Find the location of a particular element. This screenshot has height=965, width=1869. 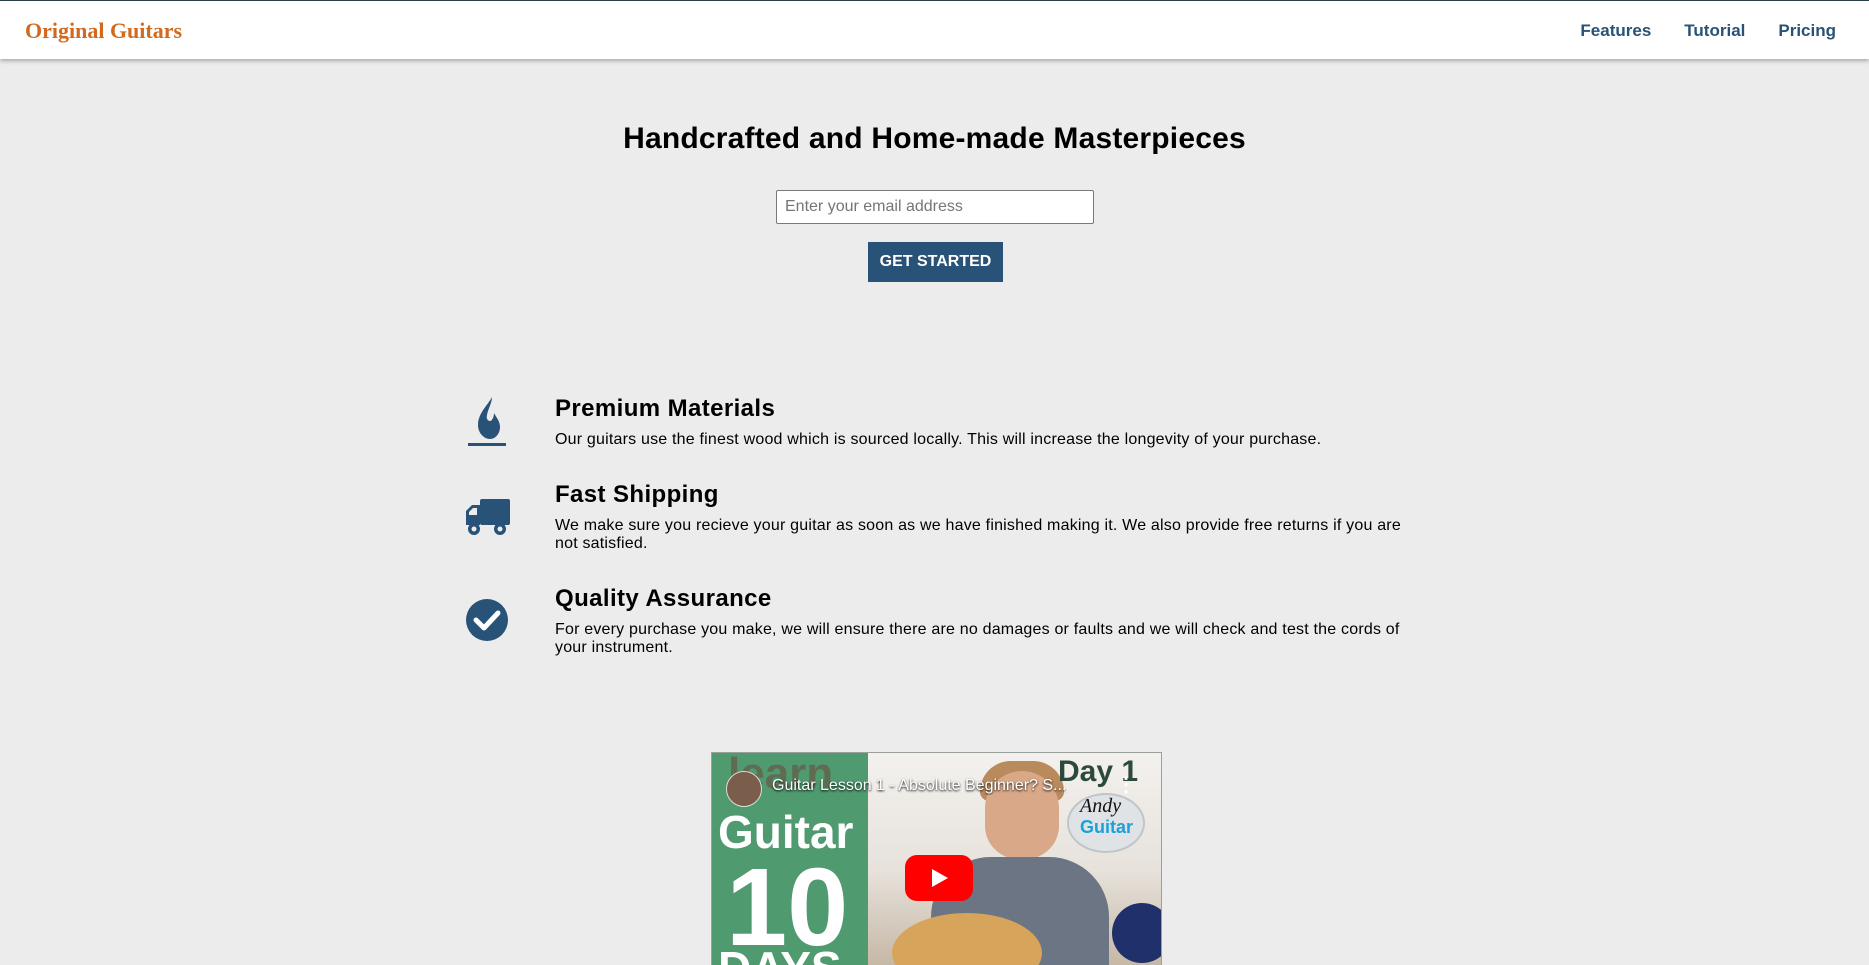

hero-title: Handcrafted and Home-made Masterpieces is located at coordinates (934, 138).